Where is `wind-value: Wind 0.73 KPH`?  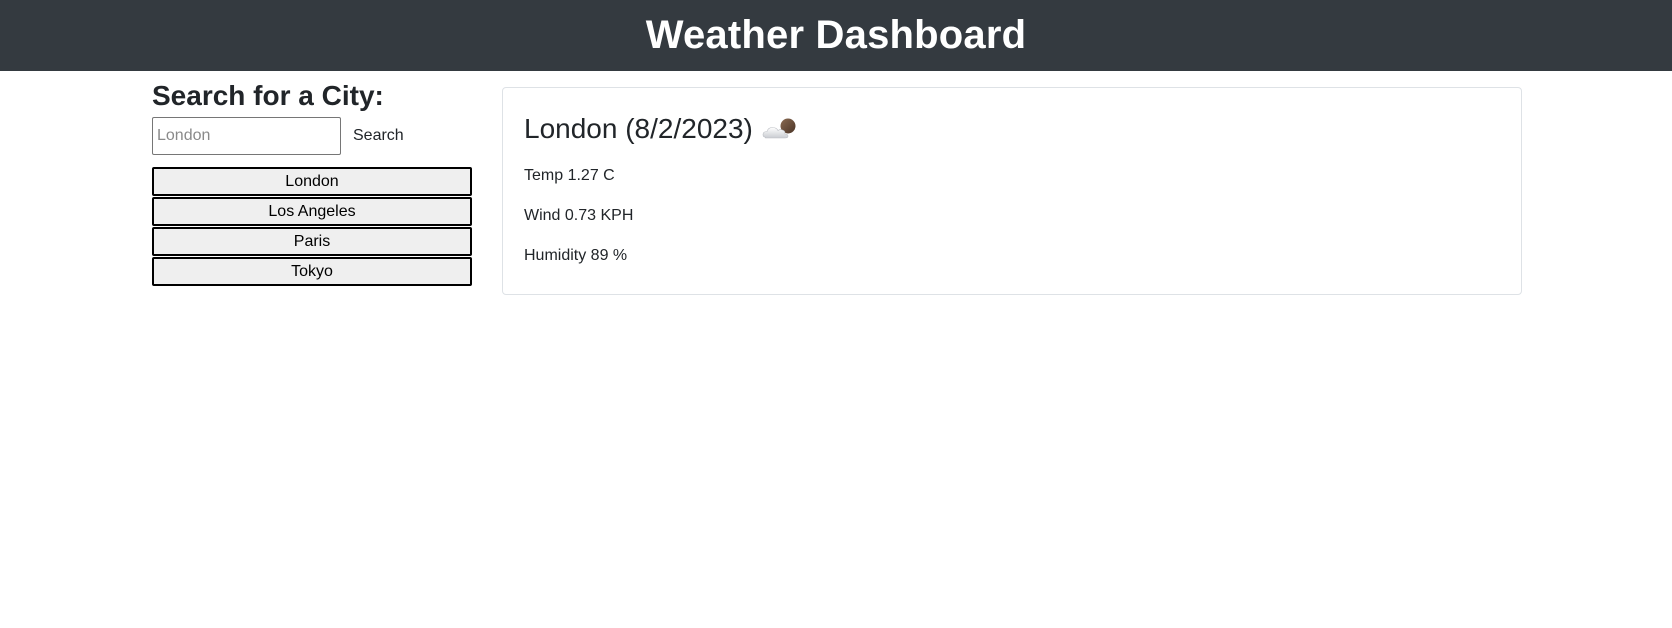
wind-value: Wind 0.73 KPH is located at coordinates (579, 215).